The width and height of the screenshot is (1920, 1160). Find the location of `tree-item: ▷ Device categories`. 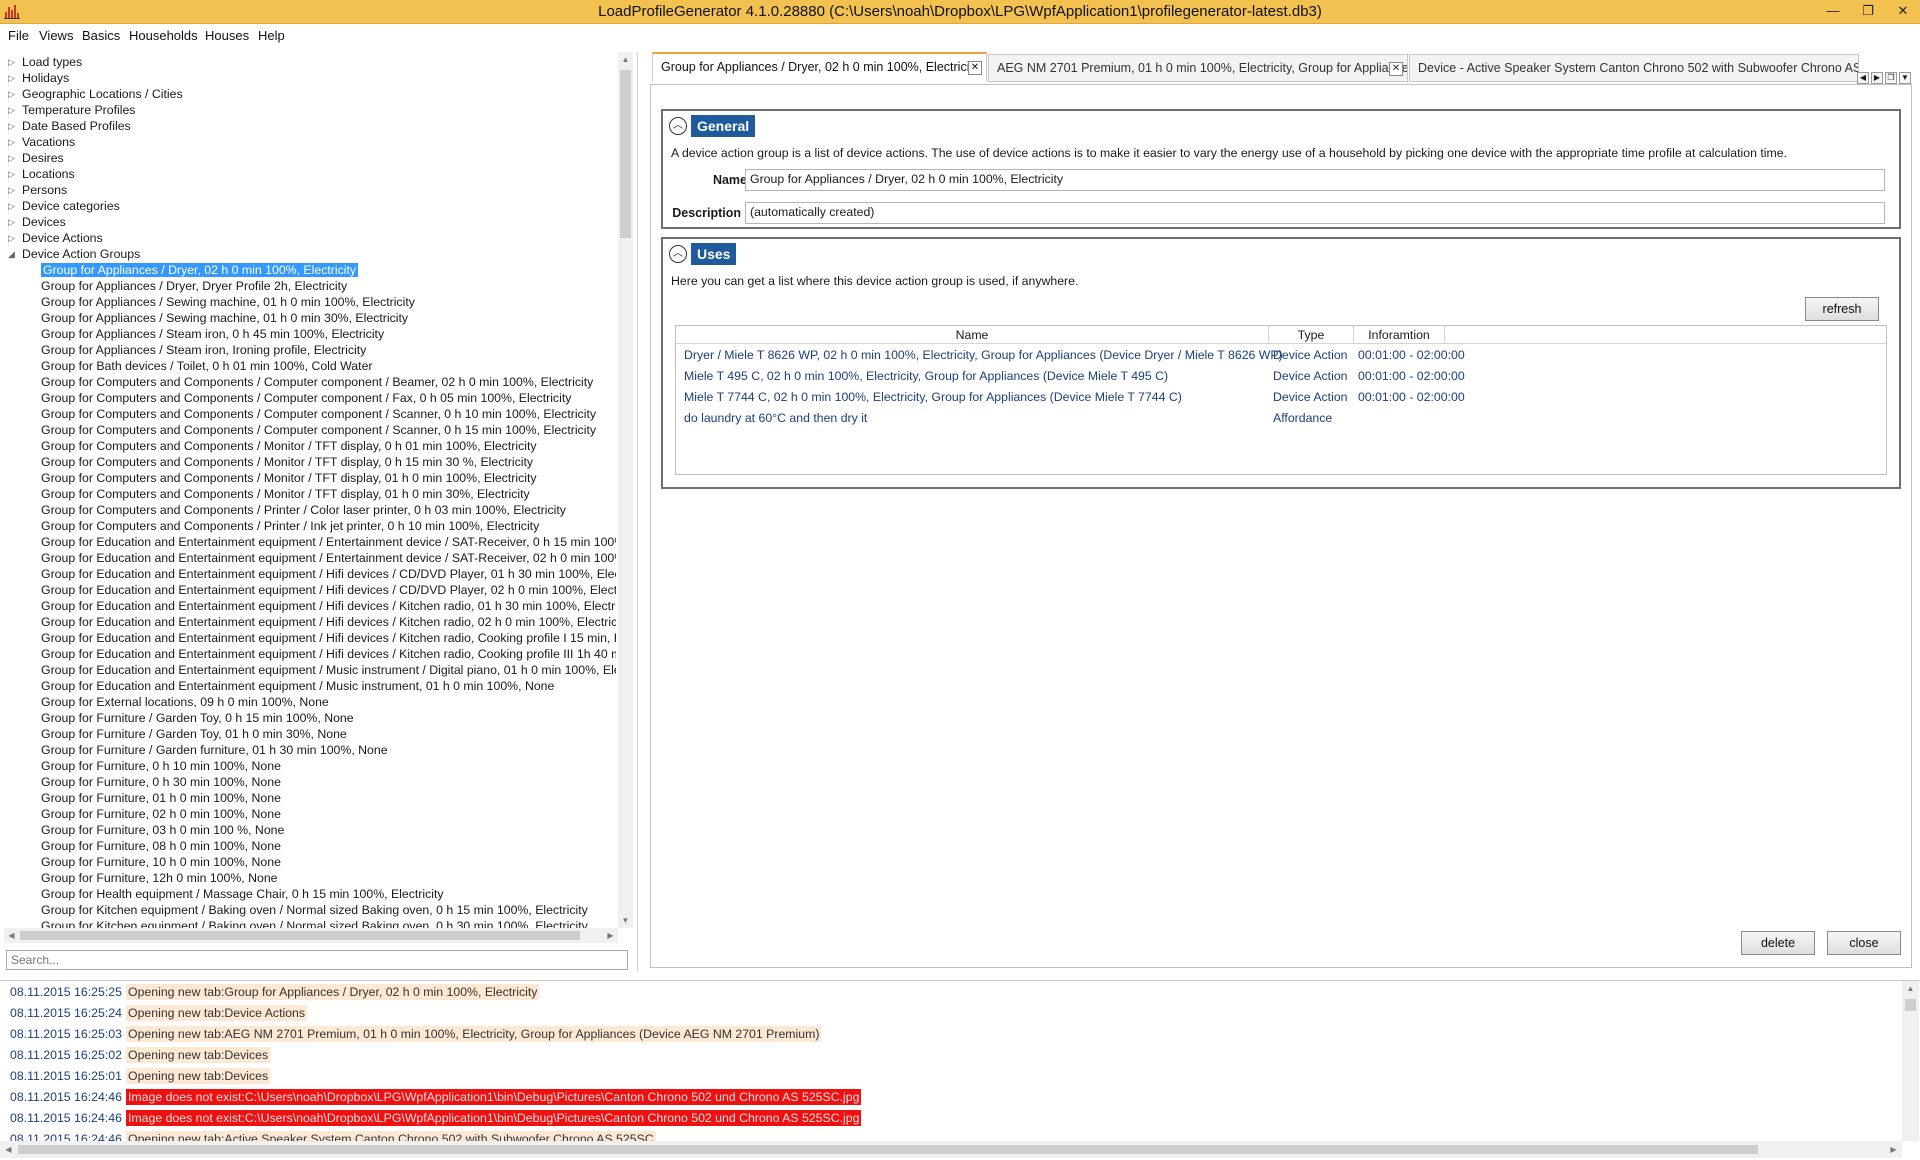

tree-item: ▷ Device categories is located at coordinates (310, 206).